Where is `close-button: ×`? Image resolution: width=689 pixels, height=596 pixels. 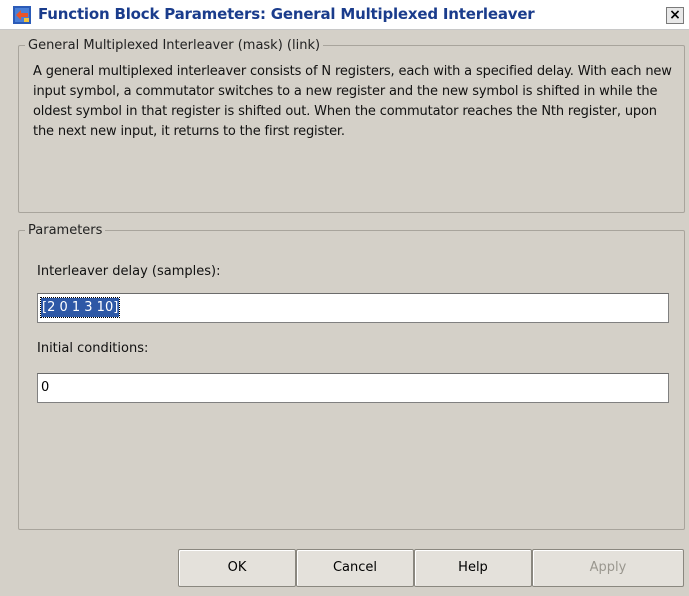 close-button: × is located at coordinates (675, 15).